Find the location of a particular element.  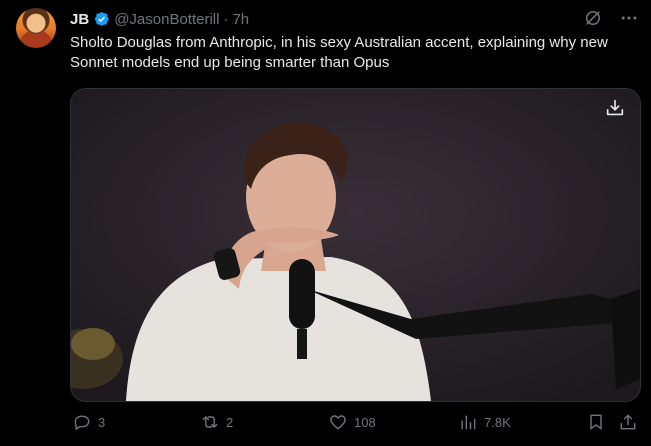

heart-icon is located at coordinates (338, 422).